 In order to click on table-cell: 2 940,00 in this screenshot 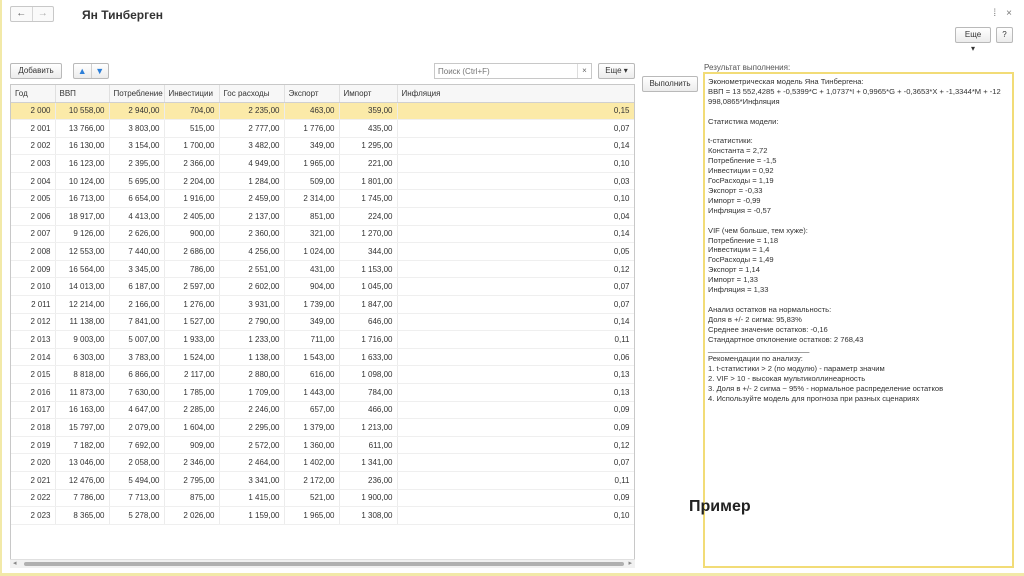, I will do `click(137, 111)`.